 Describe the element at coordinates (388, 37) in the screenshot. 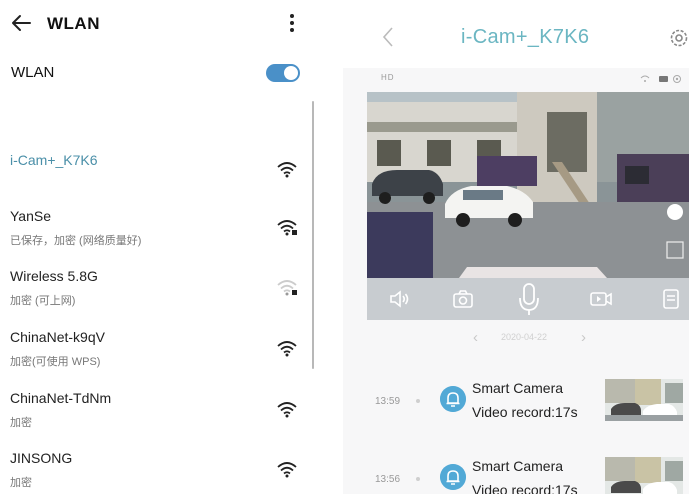

I see `chevron-left-icon` at that location.